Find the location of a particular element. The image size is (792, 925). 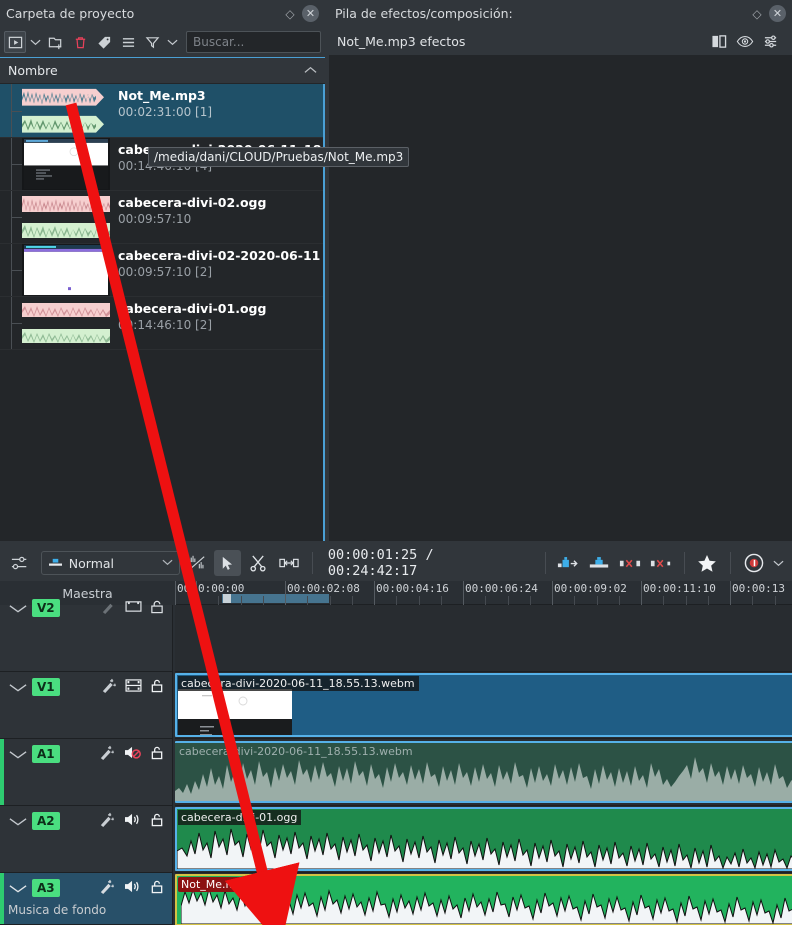

record-chevron-down-icon is located at coordinates (778, 563).